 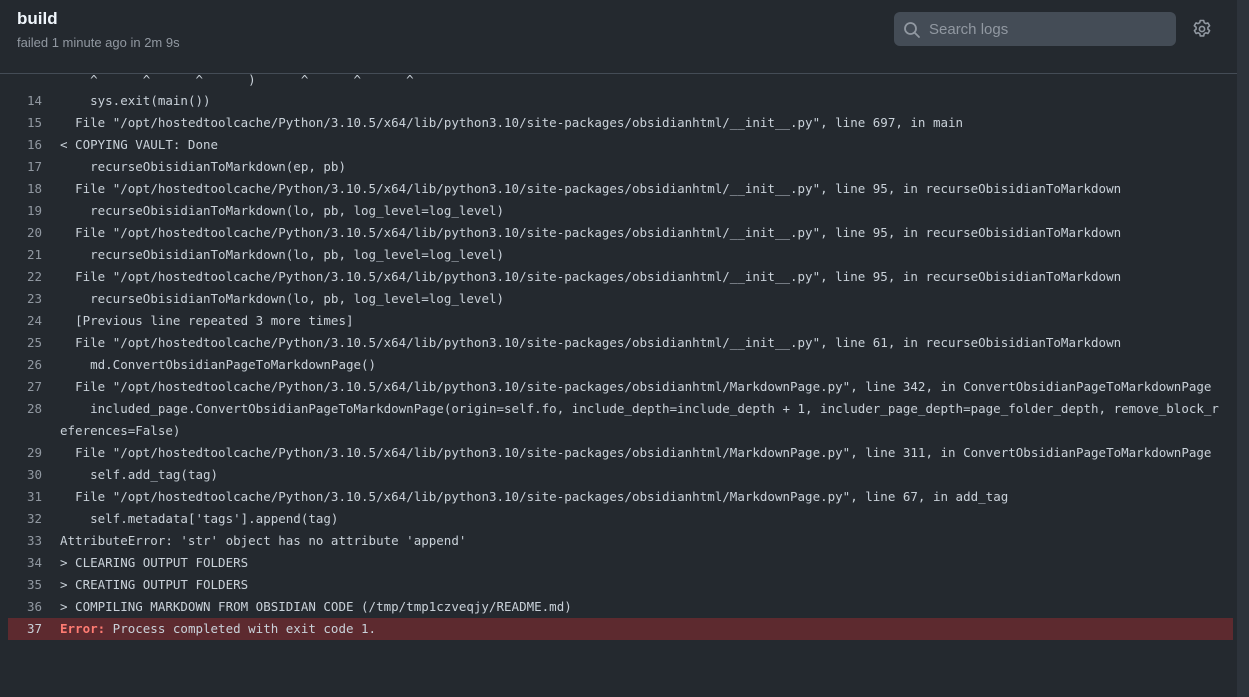 I want to click on log-line: 35 > CREATING OUTPUT FOLDERS, so click(x=620, y=585).